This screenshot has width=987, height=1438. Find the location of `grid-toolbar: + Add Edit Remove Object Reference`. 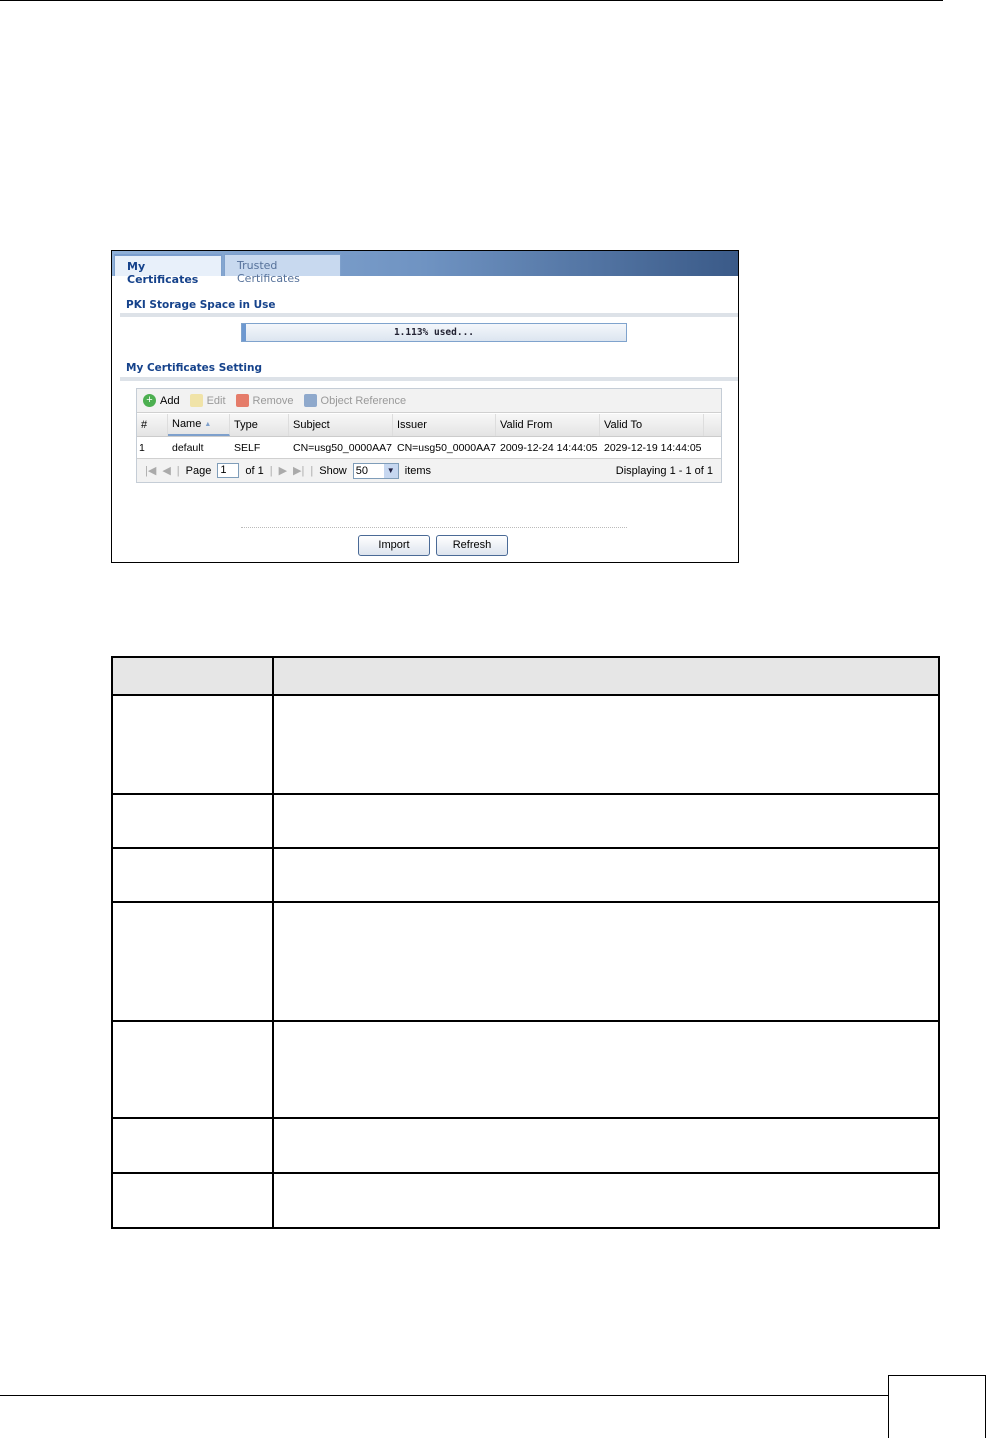

grid-toolbar: + Add Edit Remove Object Reference is located at coordinates (429, 401).